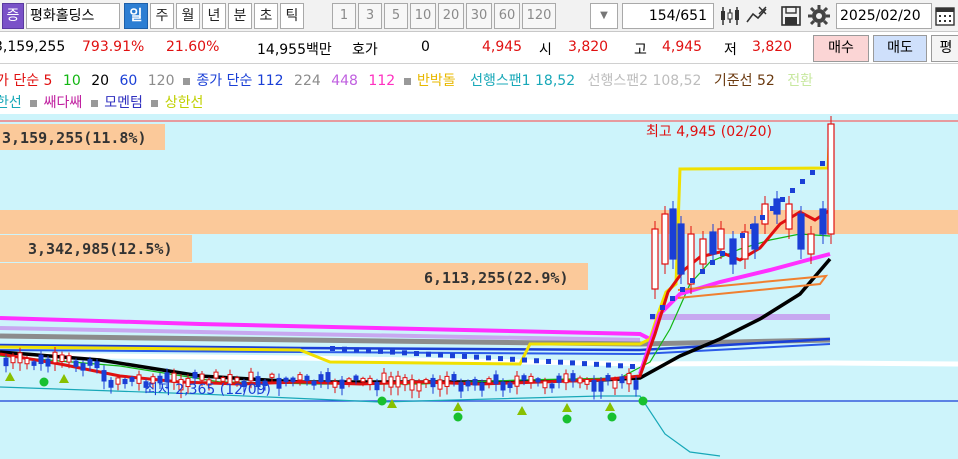 The image size is (958, 459). I want to click on interval-120-button: 120, so click(539, 16).